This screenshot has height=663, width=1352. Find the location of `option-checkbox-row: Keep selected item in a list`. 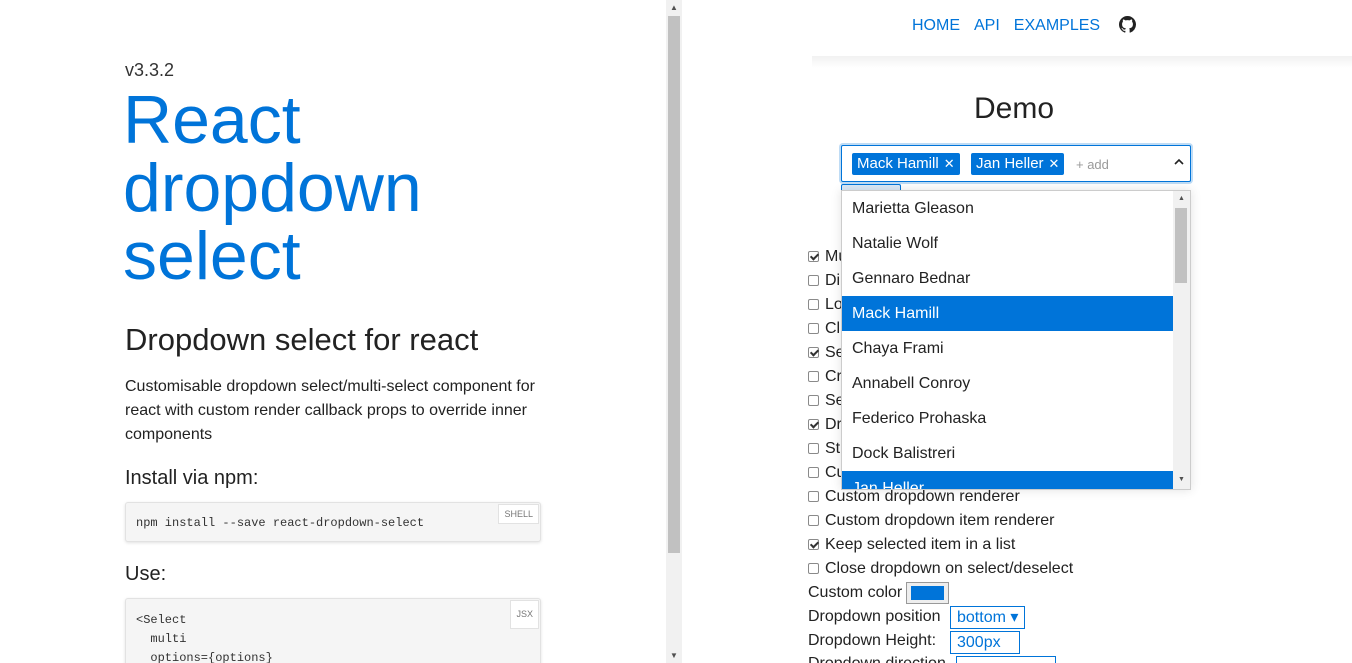

option-checkbox-row: Keep selected item in a list is located at coordinates (958, 548).